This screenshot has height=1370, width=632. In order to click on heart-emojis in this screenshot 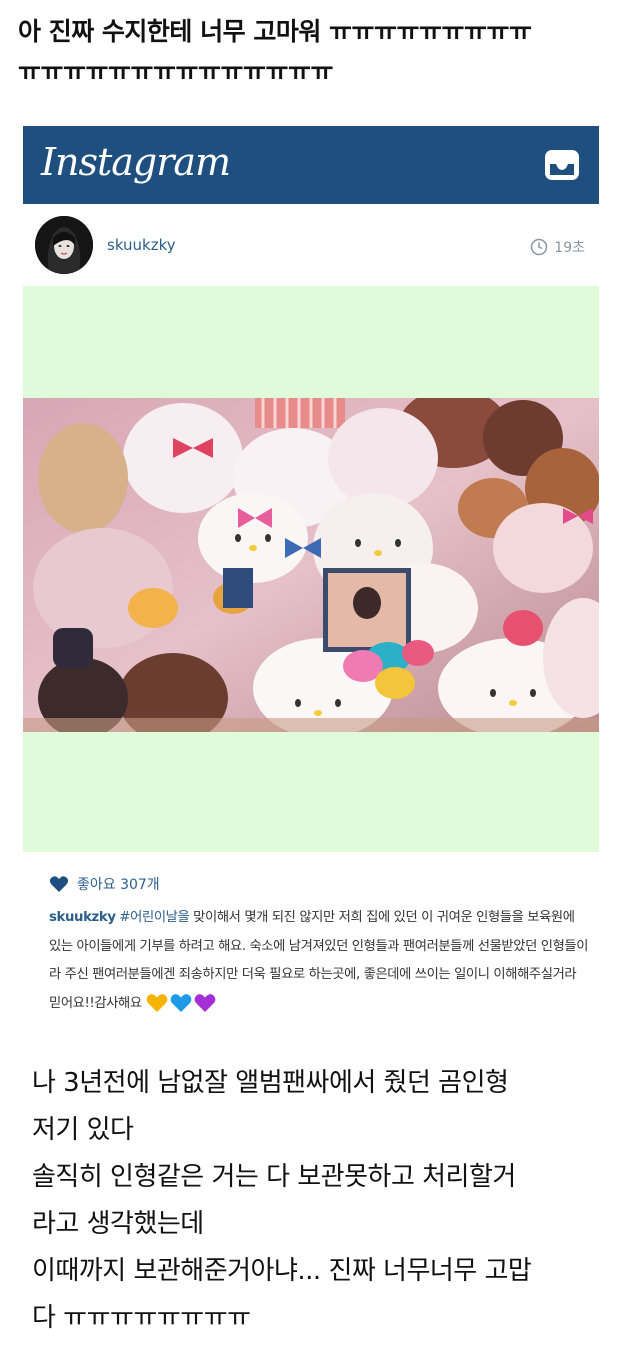, I will do `click(181, 1003)`.